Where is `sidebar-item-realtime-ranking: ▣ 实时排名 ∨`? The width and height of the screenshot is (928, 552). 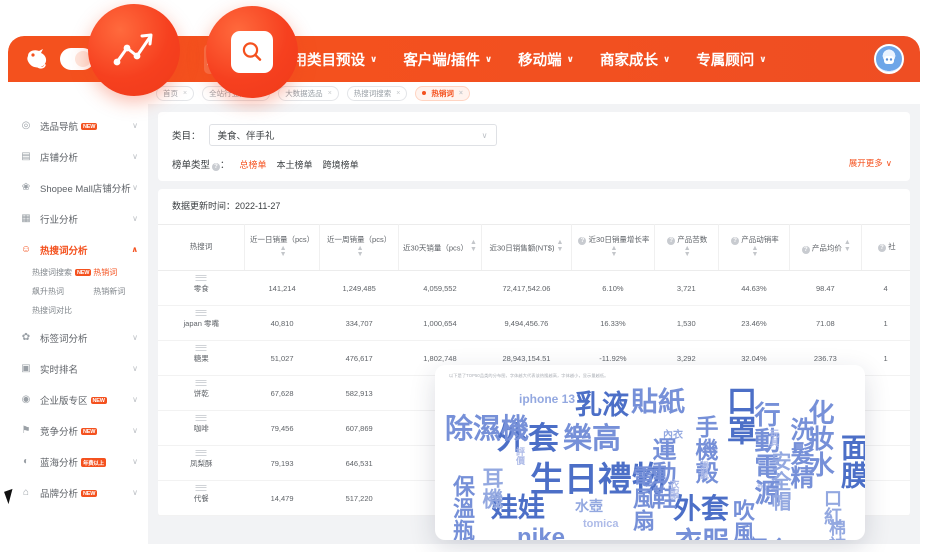
sidebar-item-realtime-ranking: ▣ 实时排名 ∨ is located at coordinates (78, 368).